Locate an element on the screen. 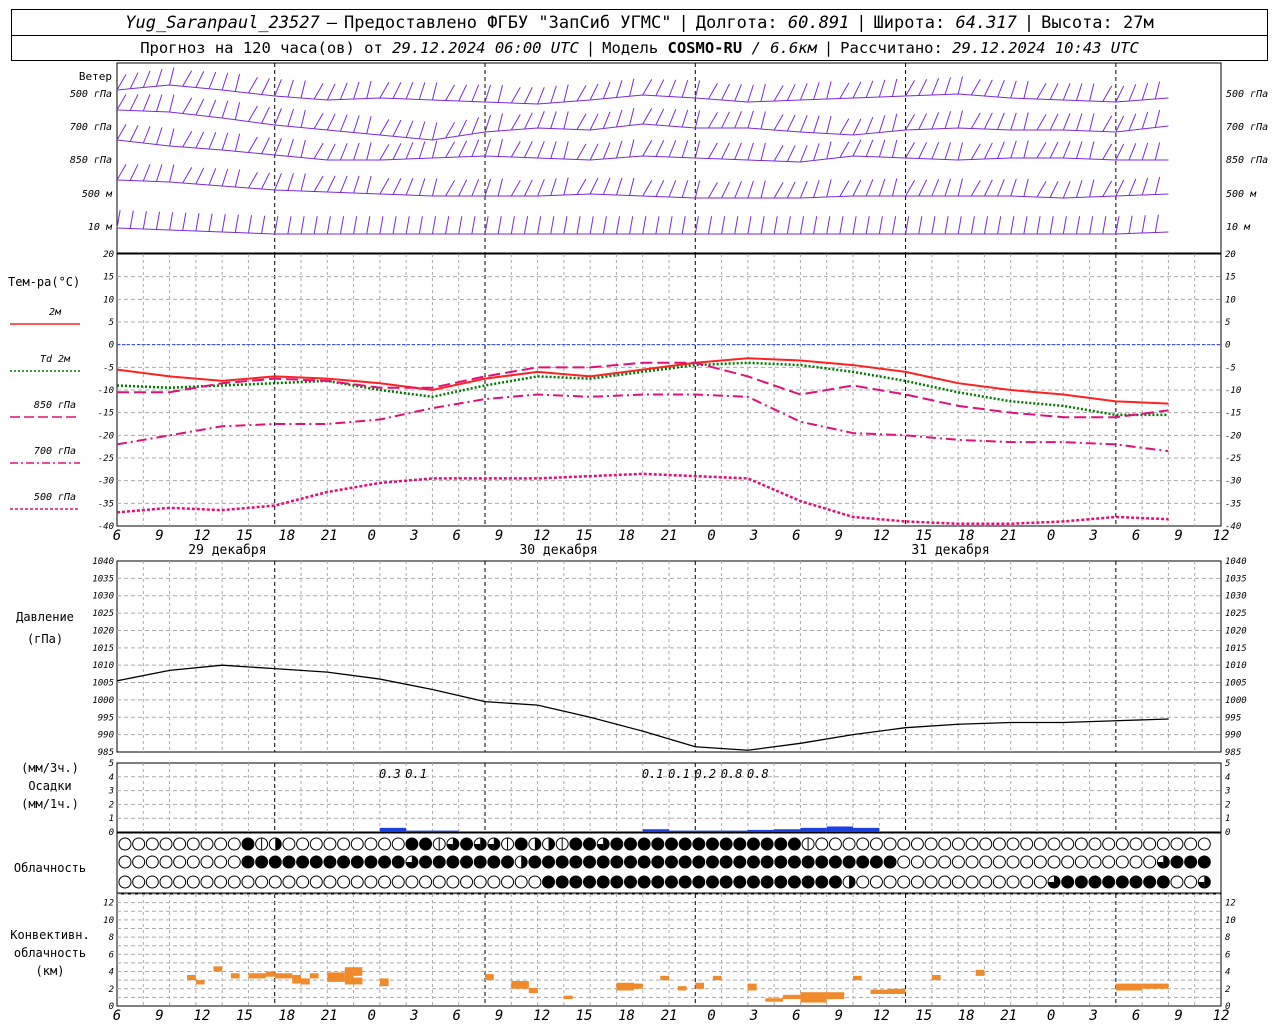  temp-tick-right: -10 is located at coordinates (1233, 391).